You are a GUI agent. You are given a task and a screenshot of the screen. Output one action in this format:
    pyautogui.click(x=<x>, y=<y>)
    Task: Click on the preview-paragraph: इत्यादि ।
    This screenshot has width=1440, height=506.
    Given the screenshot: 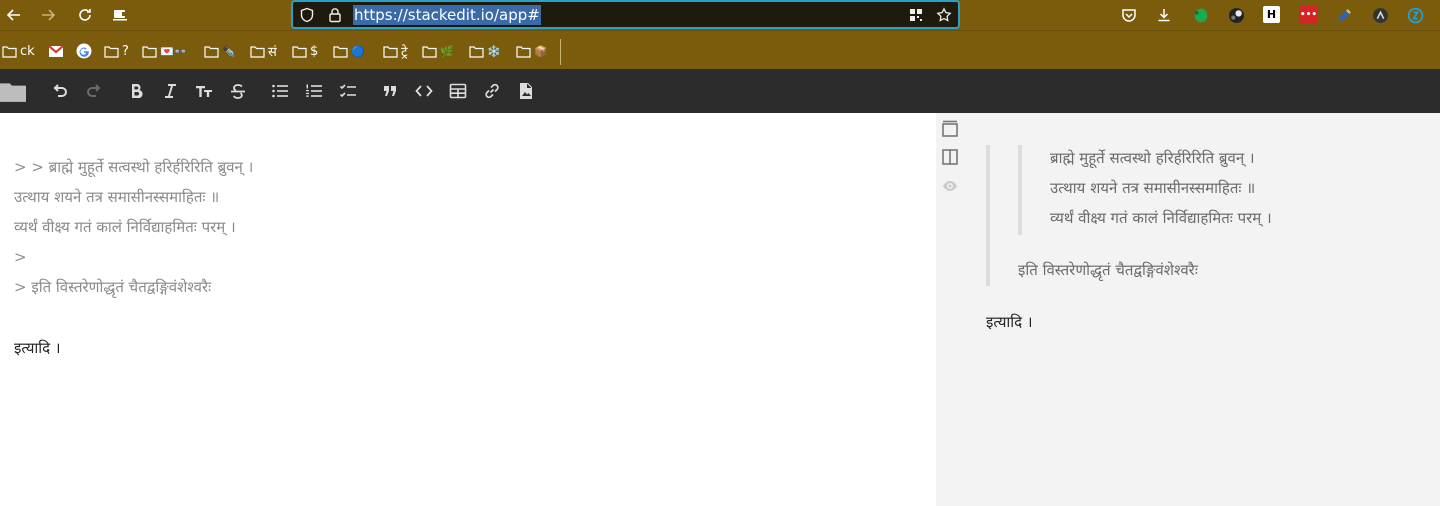 What is the action you would take?
    pyautogui.click(x=1009, y=322)
    